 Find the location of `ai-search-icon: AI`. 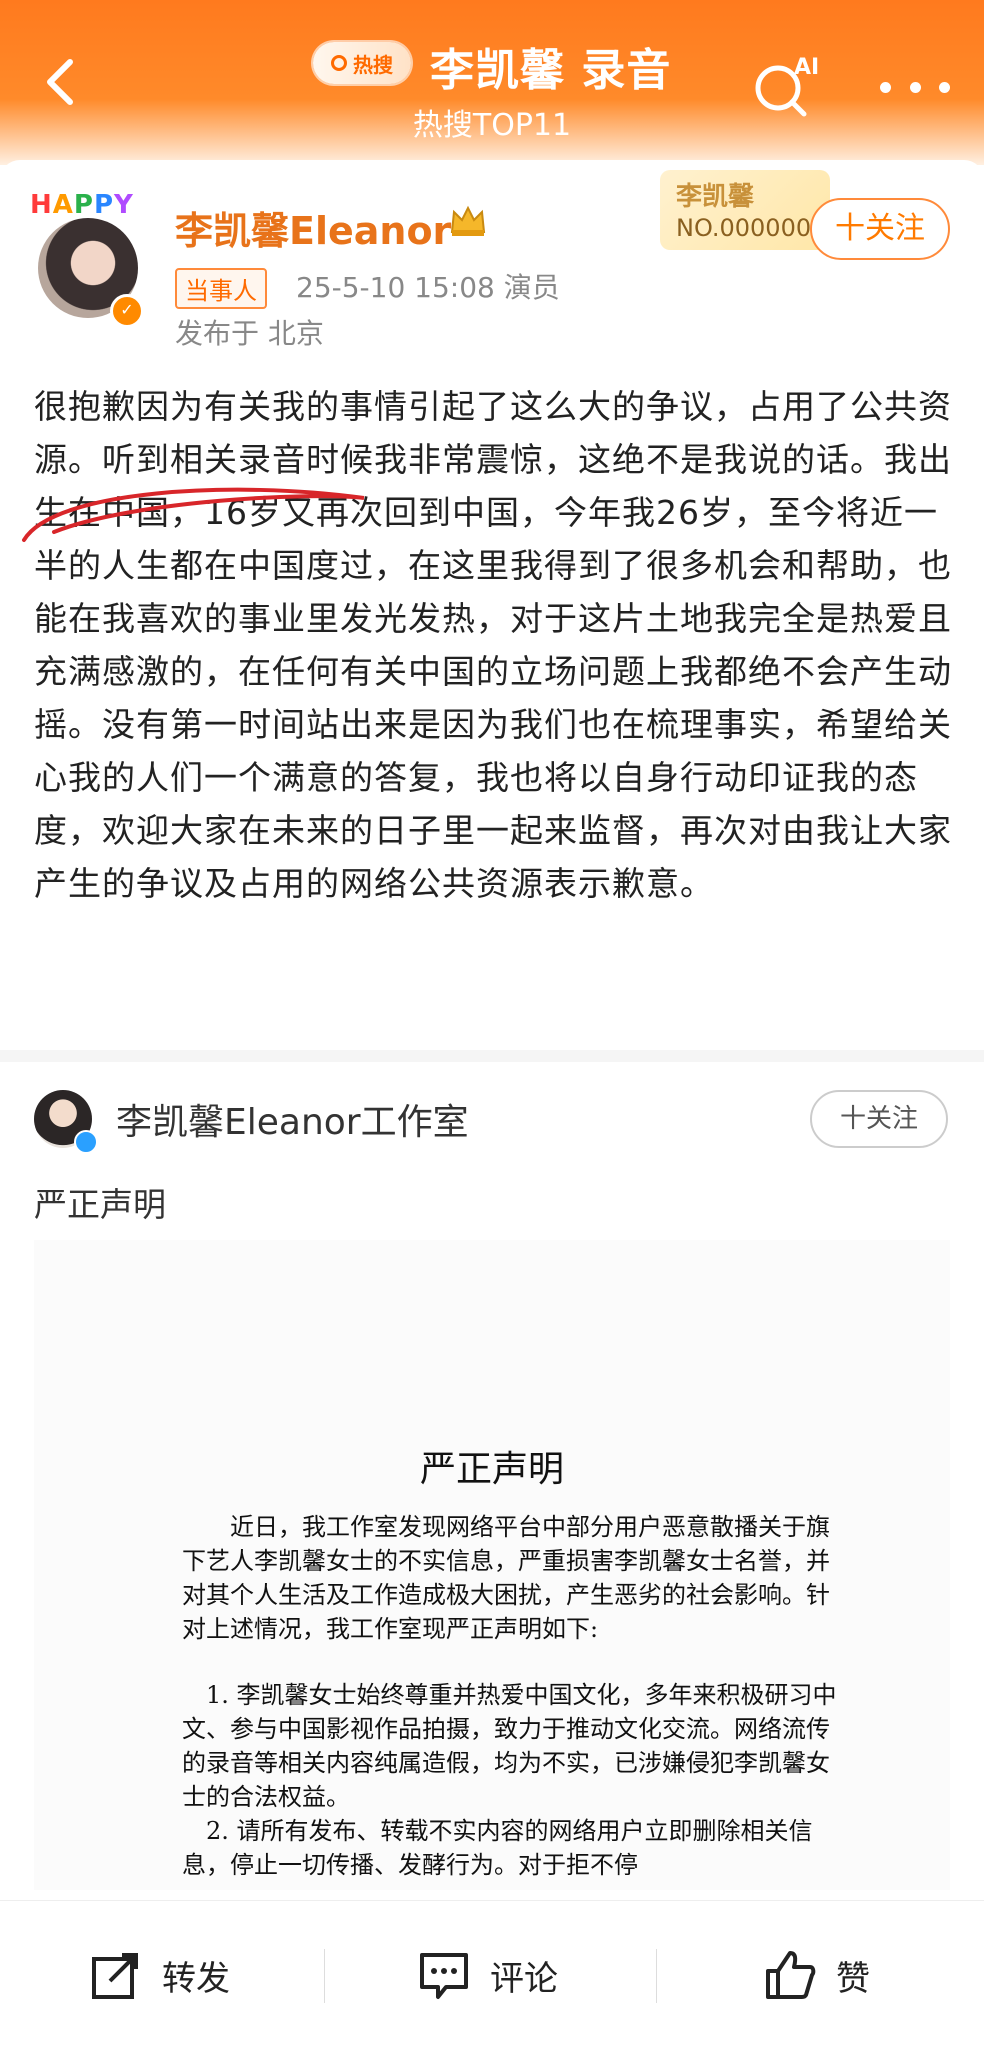

ai-search-icon: AI is located at coordinates (785, 85).